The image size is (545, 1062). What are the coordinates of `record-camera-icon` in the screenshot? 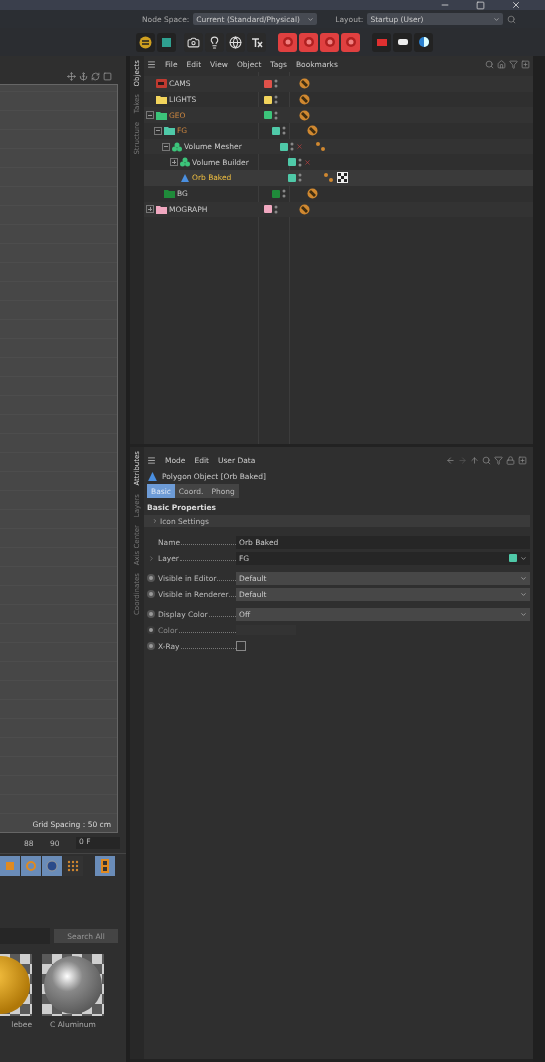 It's located at (381, 42).